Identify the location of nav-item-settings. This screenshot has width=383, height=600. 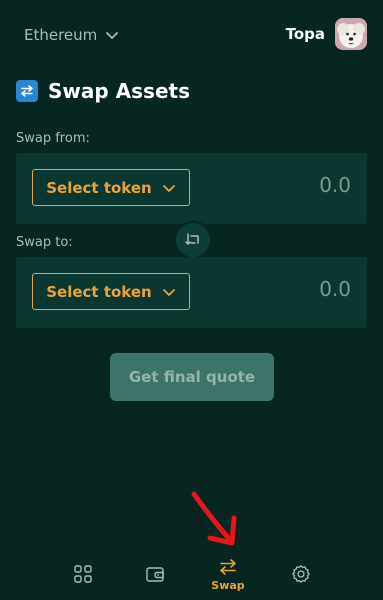
(301, 574).